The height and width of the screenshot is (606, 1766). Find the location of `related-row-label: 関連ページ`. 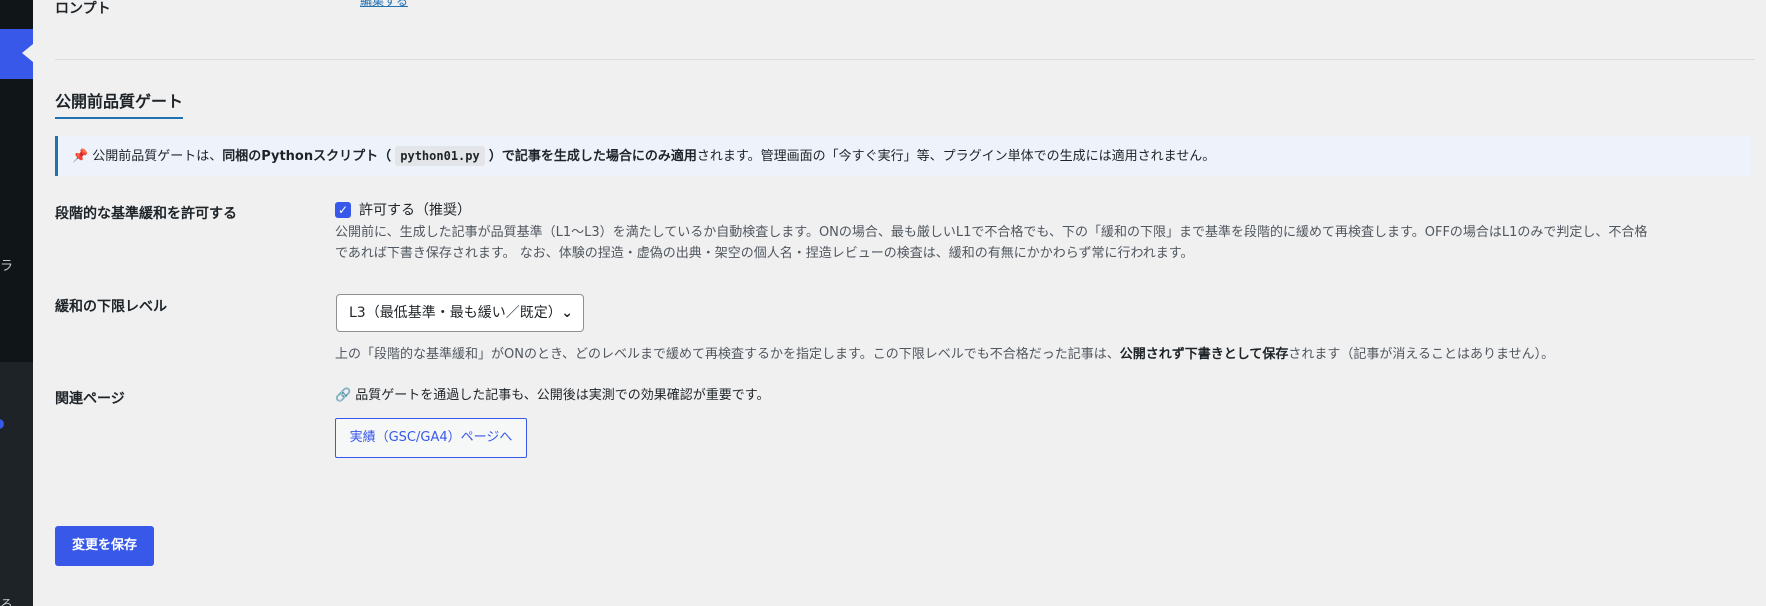

related-row-label: 関連ページ is located at coordinates (90, 399).